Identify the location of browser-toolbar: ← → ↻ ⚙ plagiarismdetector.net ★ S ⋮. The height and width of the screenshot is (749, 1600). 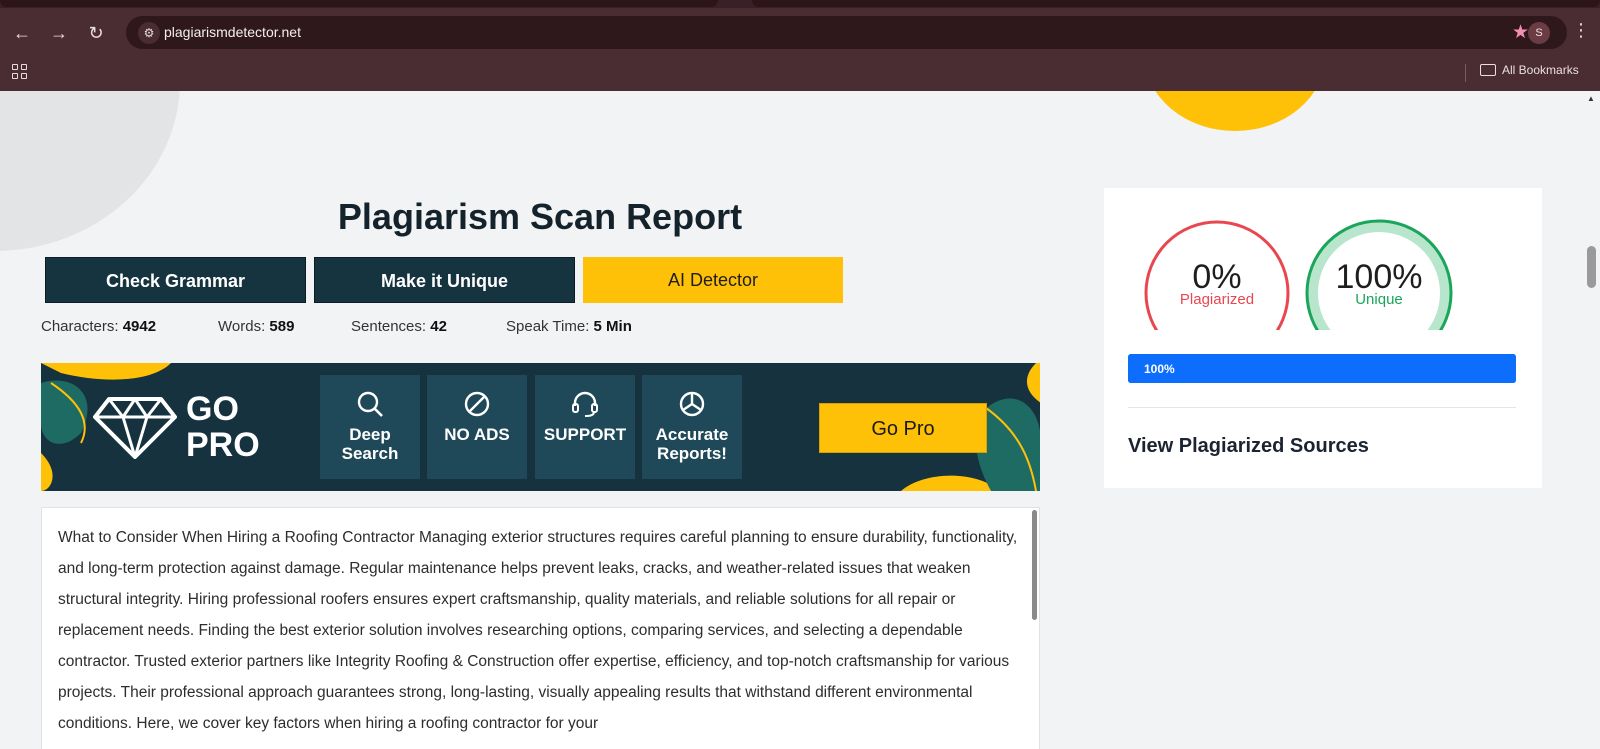
(800, 32).